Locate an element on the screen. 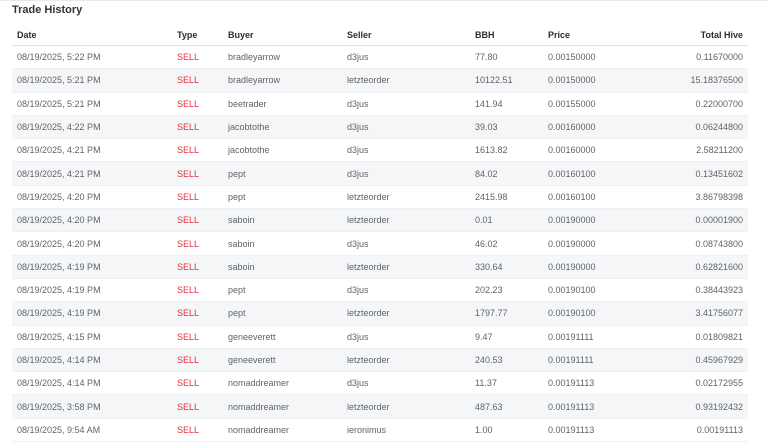 This screenshot has width=768, height=442. cell-buyer: beetrader is located at coordinates (282, 104).